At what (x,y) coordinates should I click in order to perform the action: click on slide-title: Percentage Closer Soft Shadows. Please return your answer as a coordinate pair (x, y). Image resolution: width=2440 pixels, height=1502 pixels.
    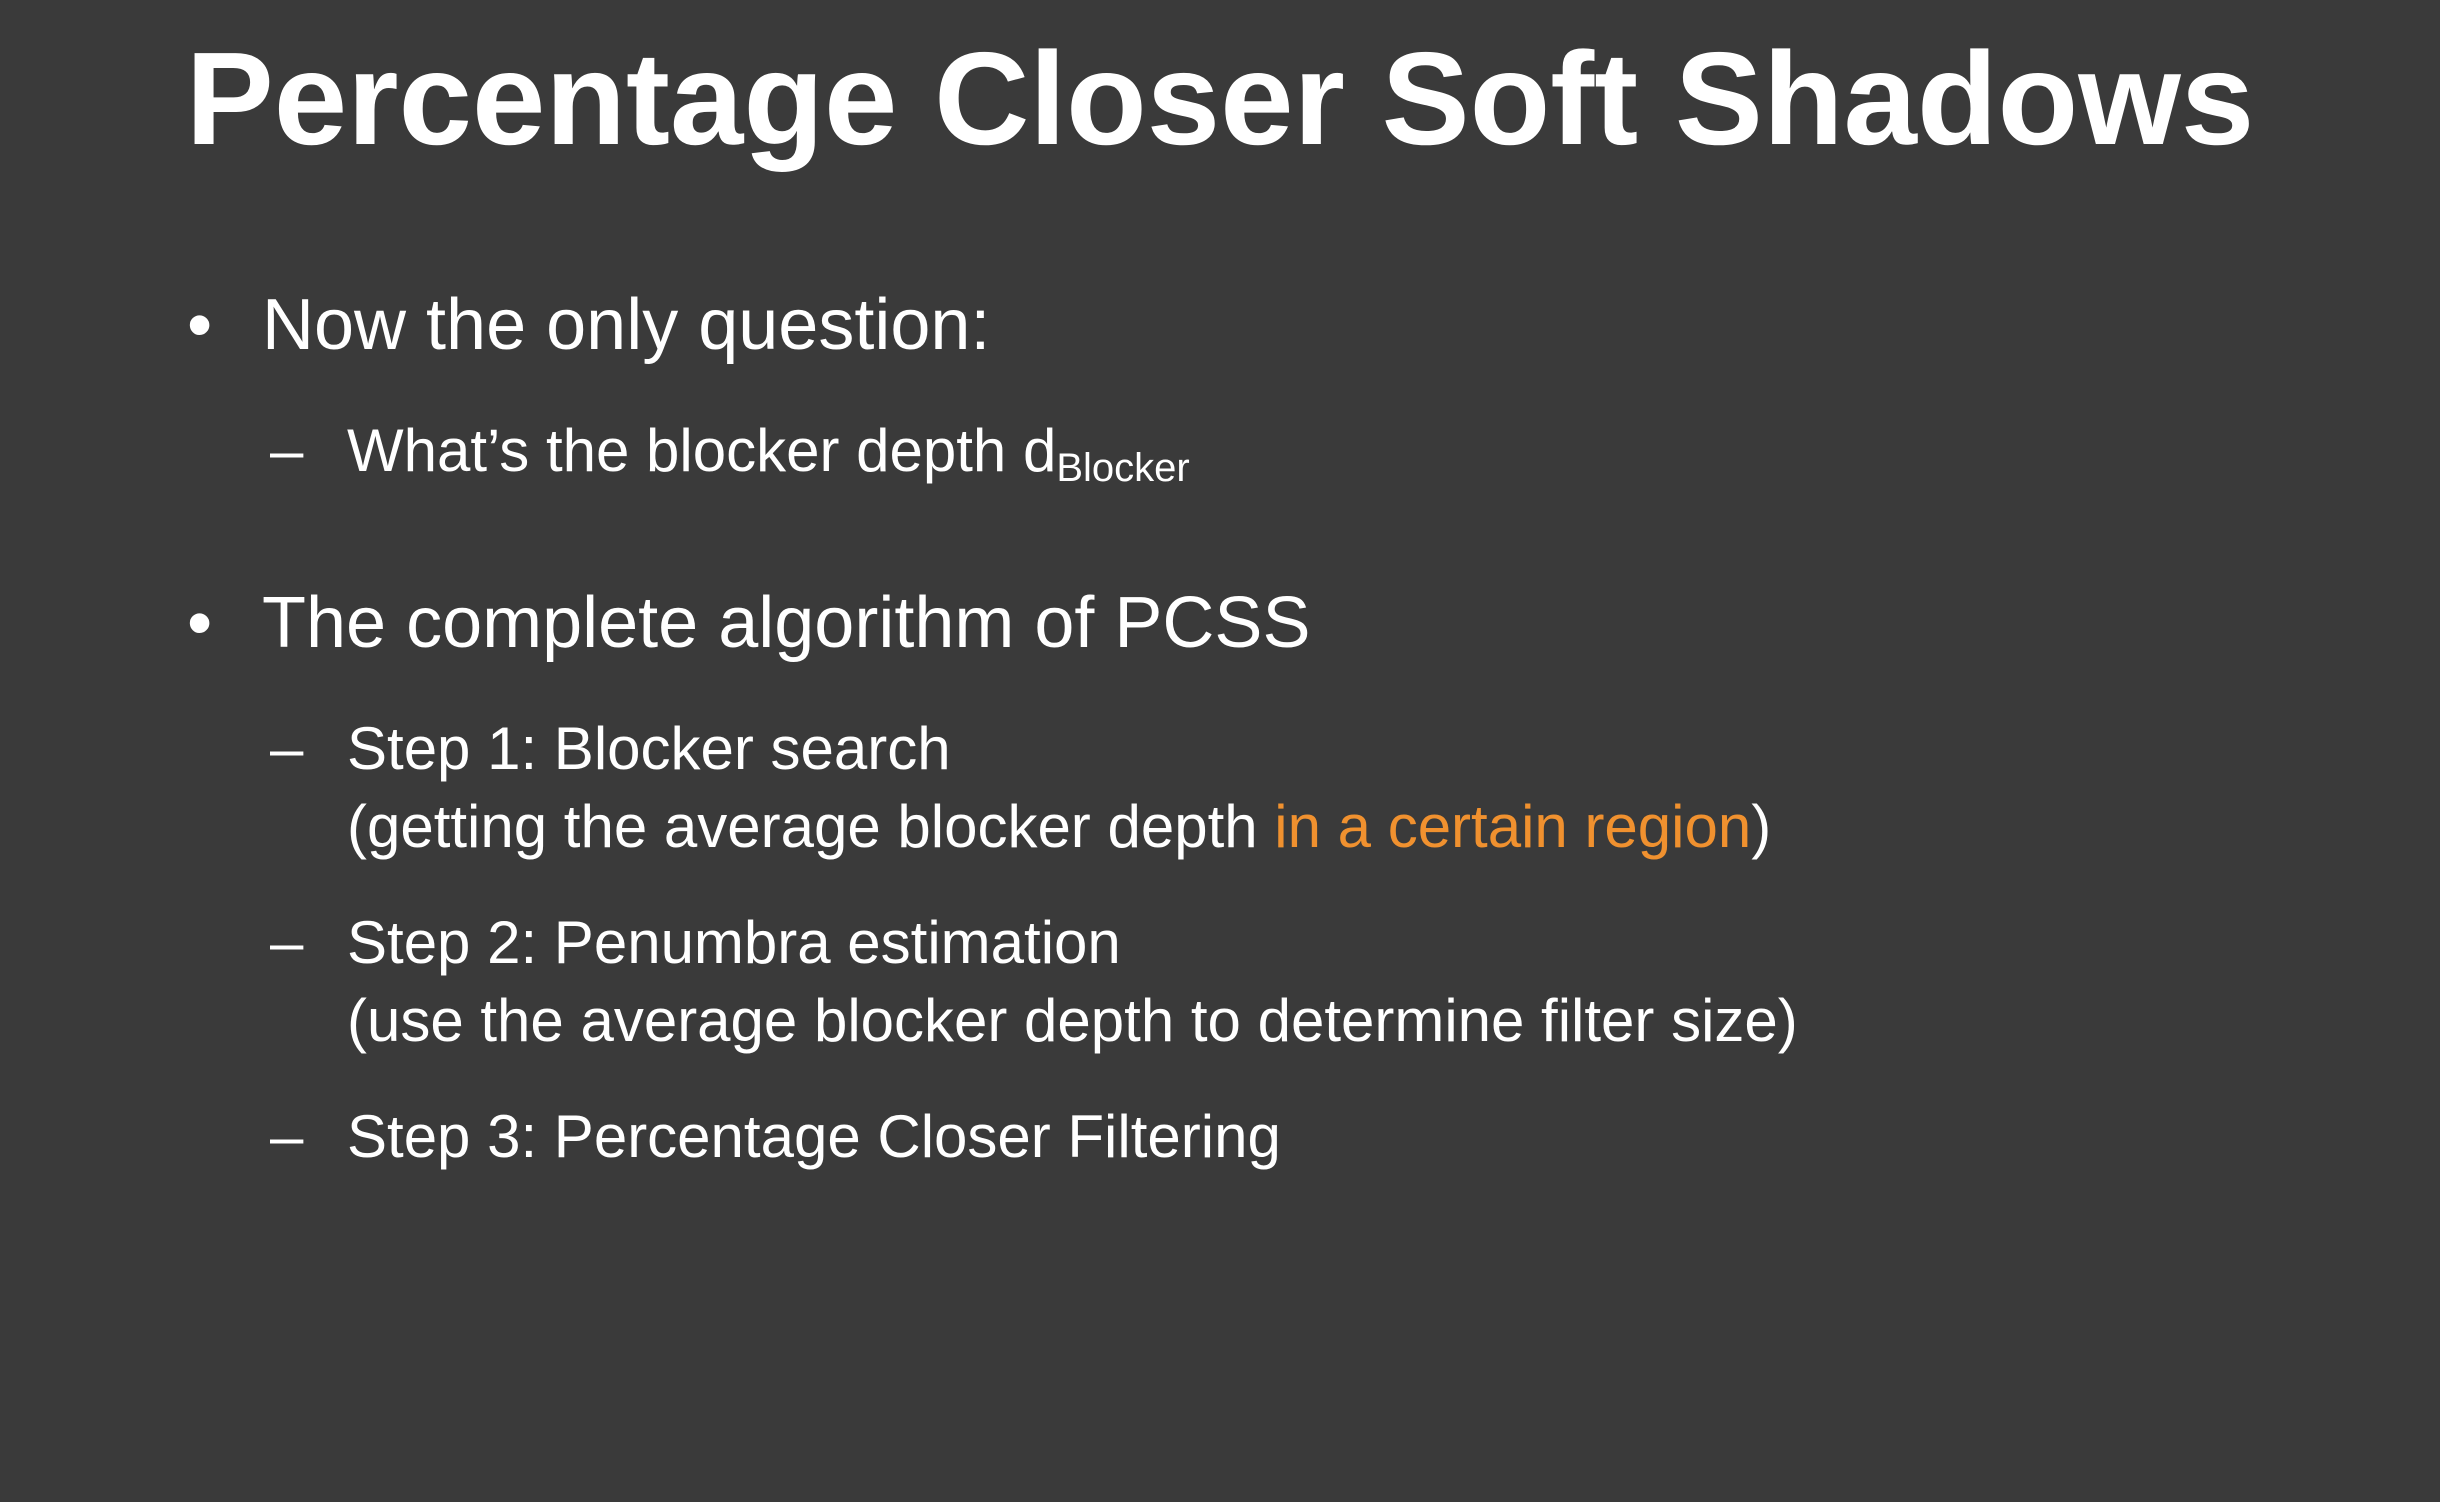
    Looking at the image, I should click on (1220, 98).